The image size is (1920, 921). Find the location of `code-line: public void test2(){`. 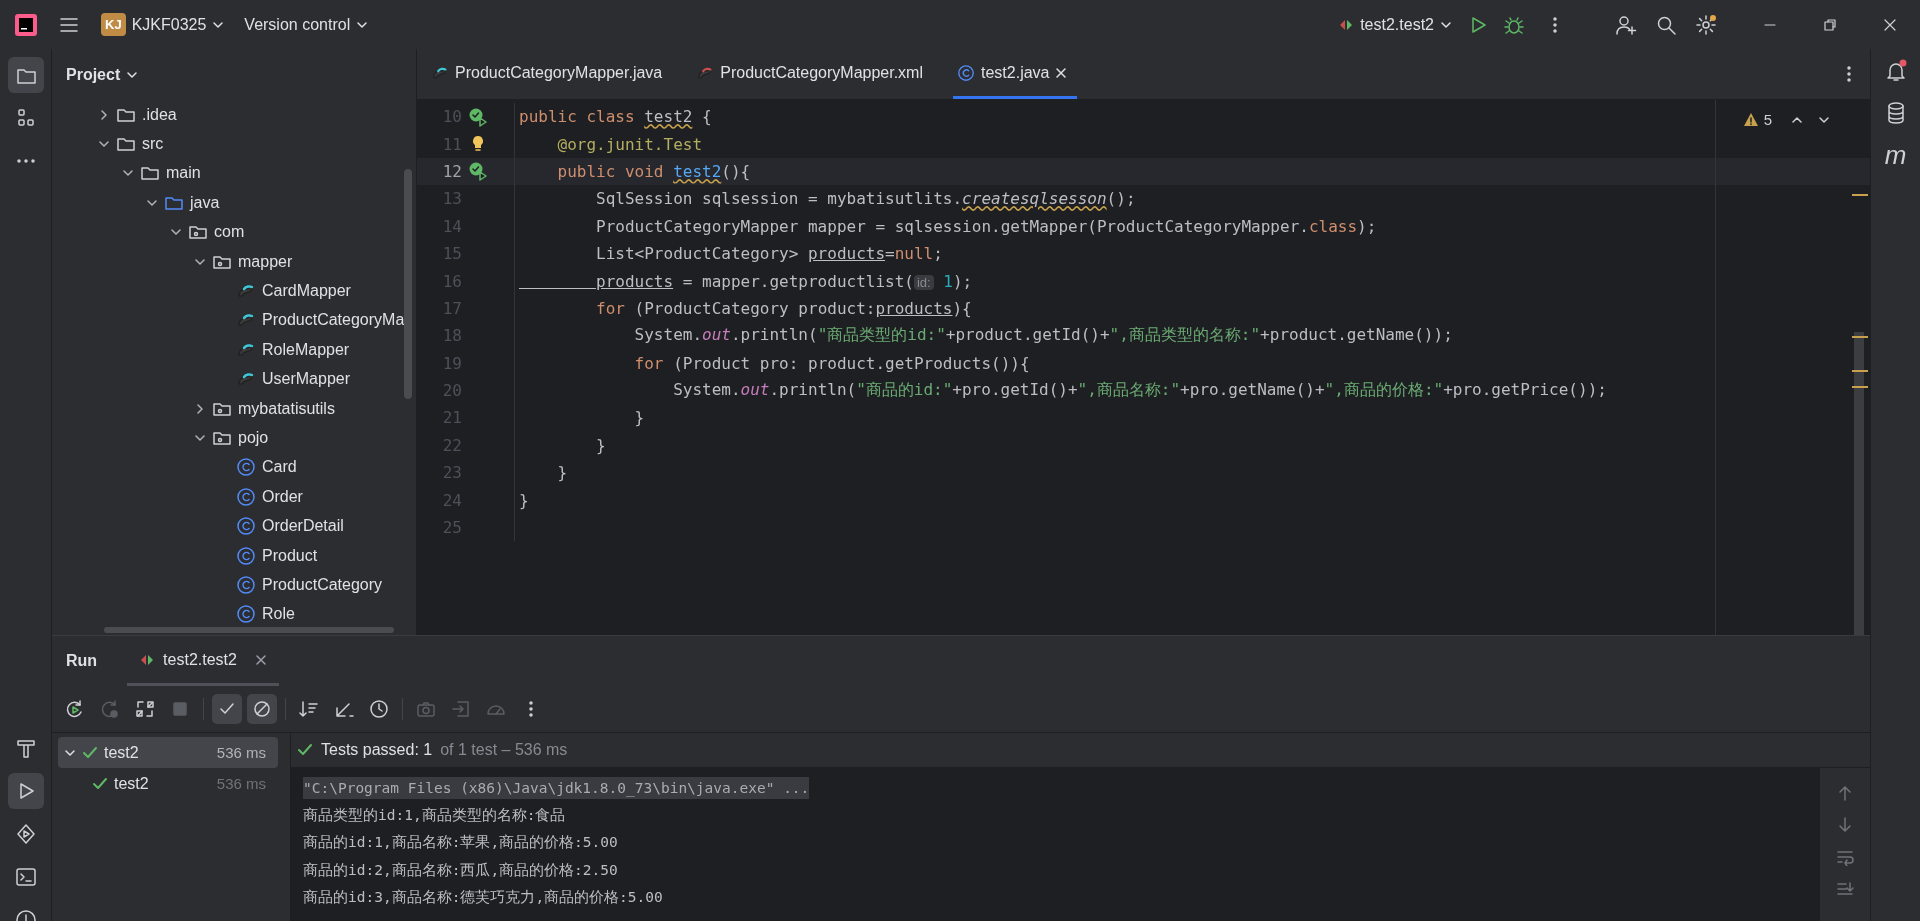

code-line: public void test2(){ is located at coordinates (653, 171).